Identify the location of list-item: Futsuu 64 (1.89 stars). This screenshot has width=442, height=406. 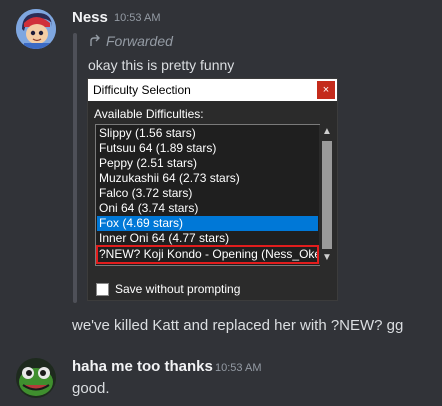
(158, 148).